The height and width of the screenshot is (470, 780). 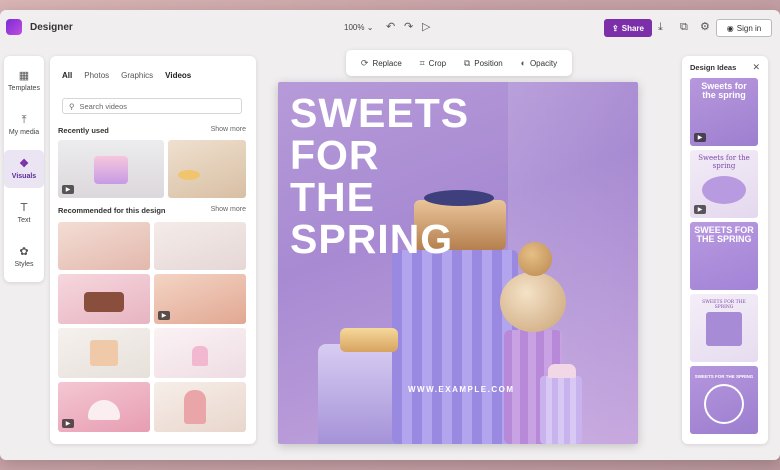 I want to click on rail-item-label: Visuals, so click(x=24, y=176).